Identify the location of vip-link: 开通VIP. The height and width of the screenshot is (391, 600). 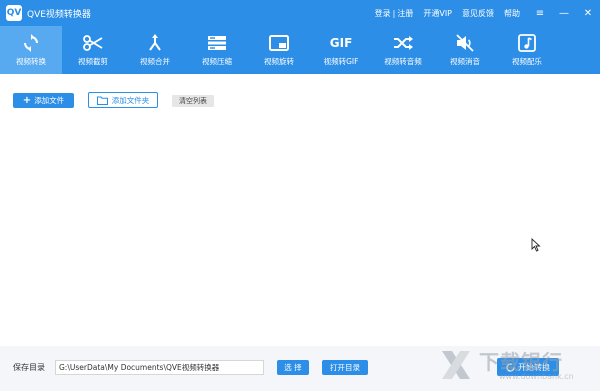
(437, 13).